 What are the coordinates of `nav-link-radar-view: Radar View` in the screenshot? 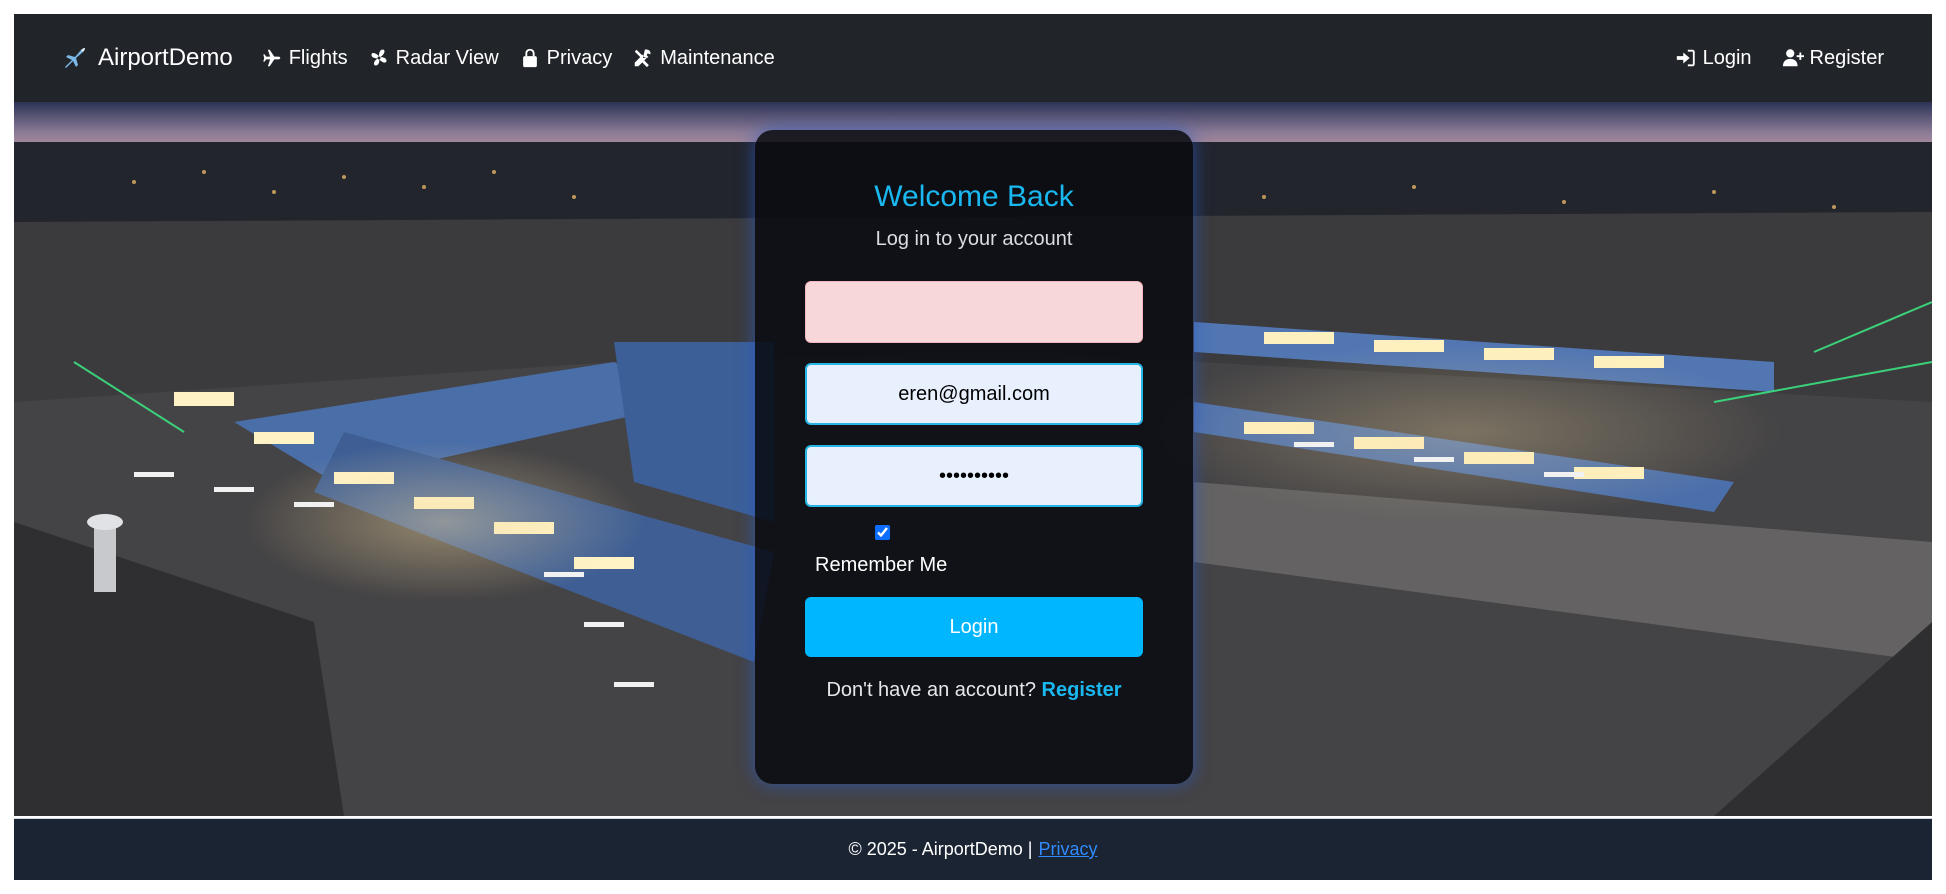 It's located at (433, 58).